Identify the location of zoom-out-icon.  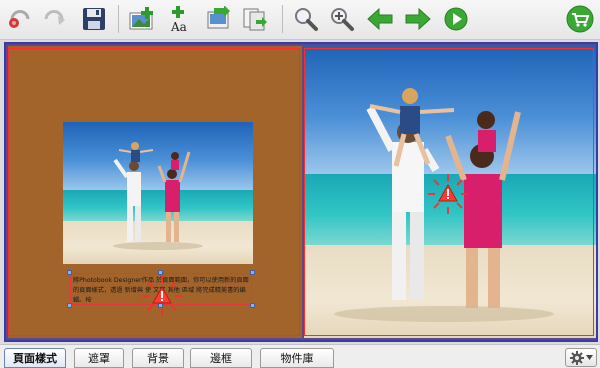
(306, 19).